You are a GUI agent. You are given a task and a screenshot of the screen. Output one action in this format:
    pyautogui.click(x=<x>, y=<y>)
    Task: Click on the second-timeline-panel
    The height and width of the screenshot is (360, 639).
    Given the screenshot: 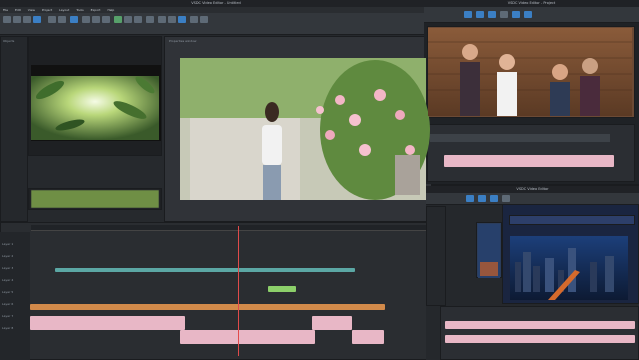 What is the action you would take?
    pyautogui.click(x=531, y=153)
    